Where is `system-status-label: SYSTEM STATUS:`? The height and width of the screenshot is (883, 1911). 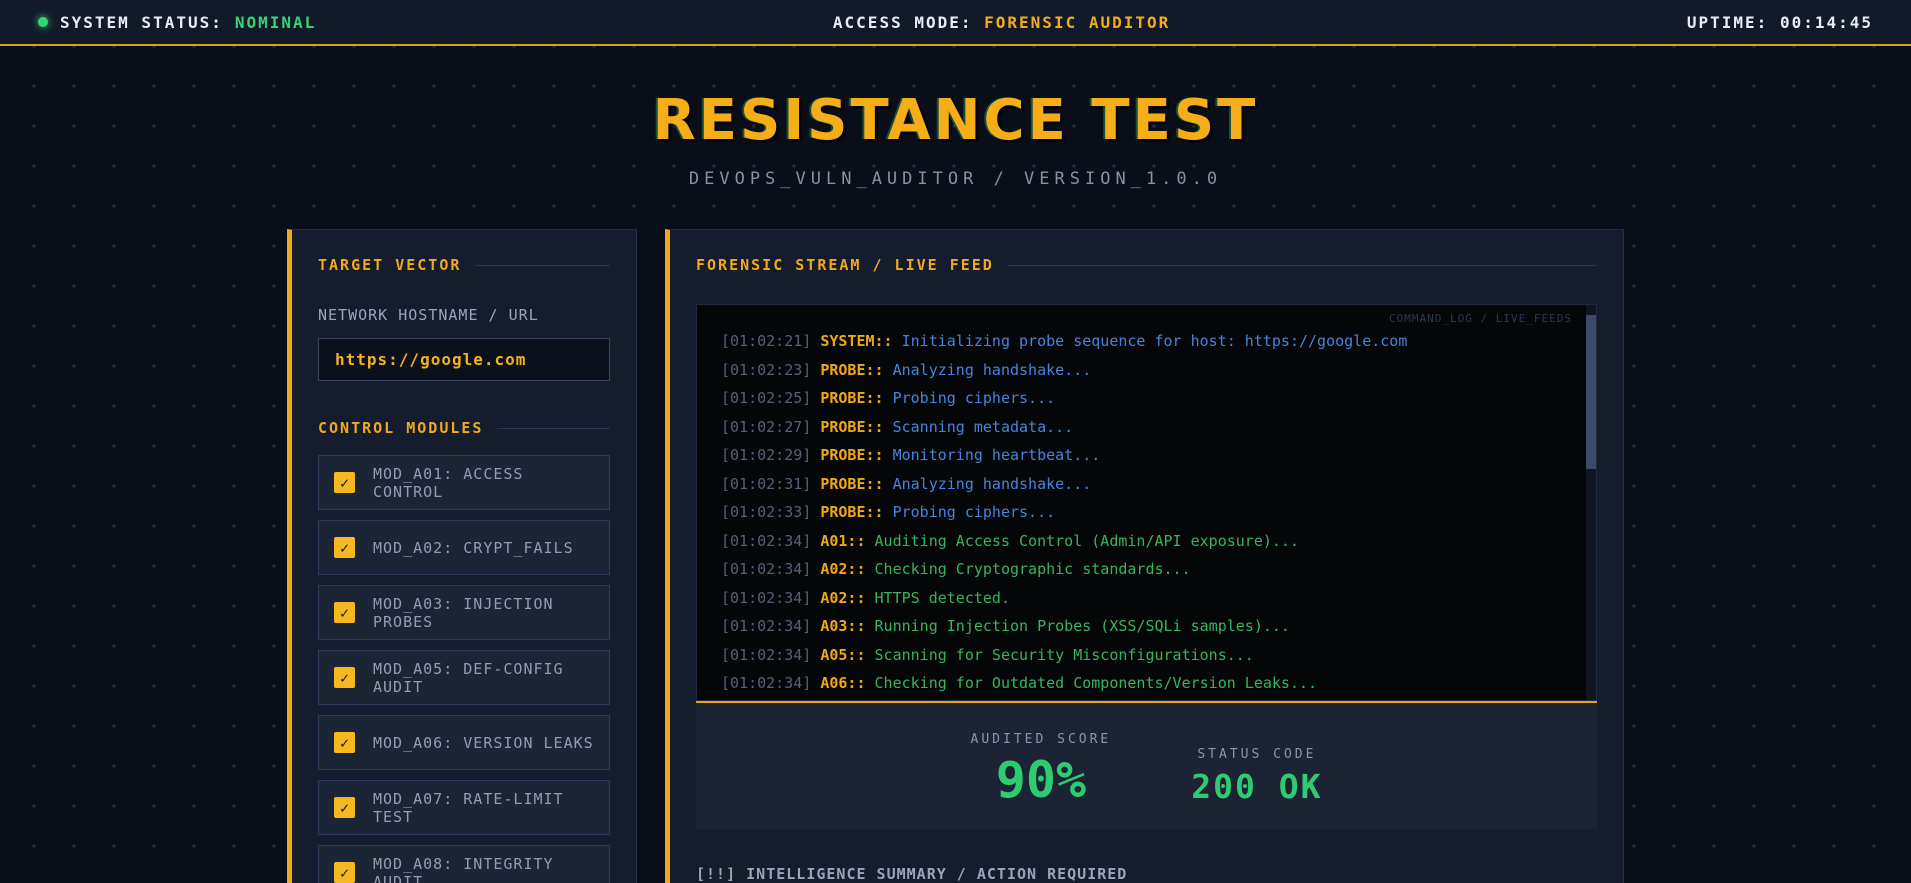
system-status-label: SYSTEM STATUS: is located at coordinates (141, 22).